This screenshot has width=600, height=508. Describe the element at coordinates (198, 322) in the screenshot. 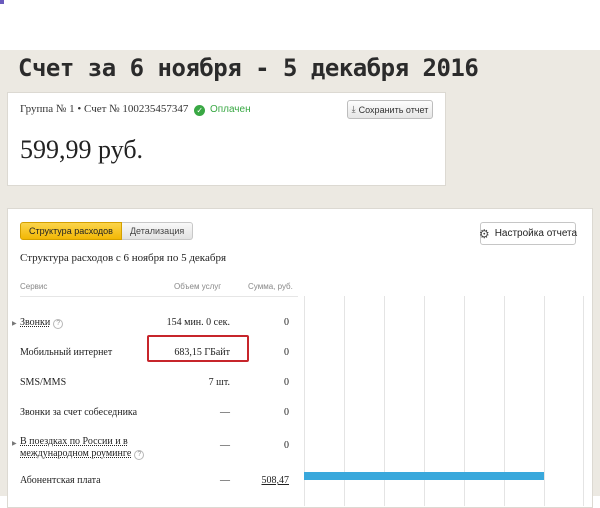

I see `service-volume: 154 мин. 0 сек.` at that location.